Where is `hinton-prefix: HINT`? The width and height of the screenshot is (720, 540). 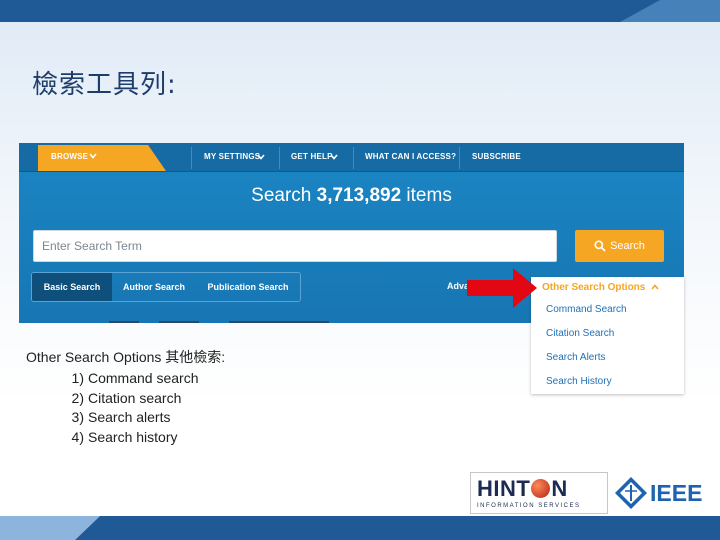
hinton-prefix: HINT is located at coordinates (504, 488).